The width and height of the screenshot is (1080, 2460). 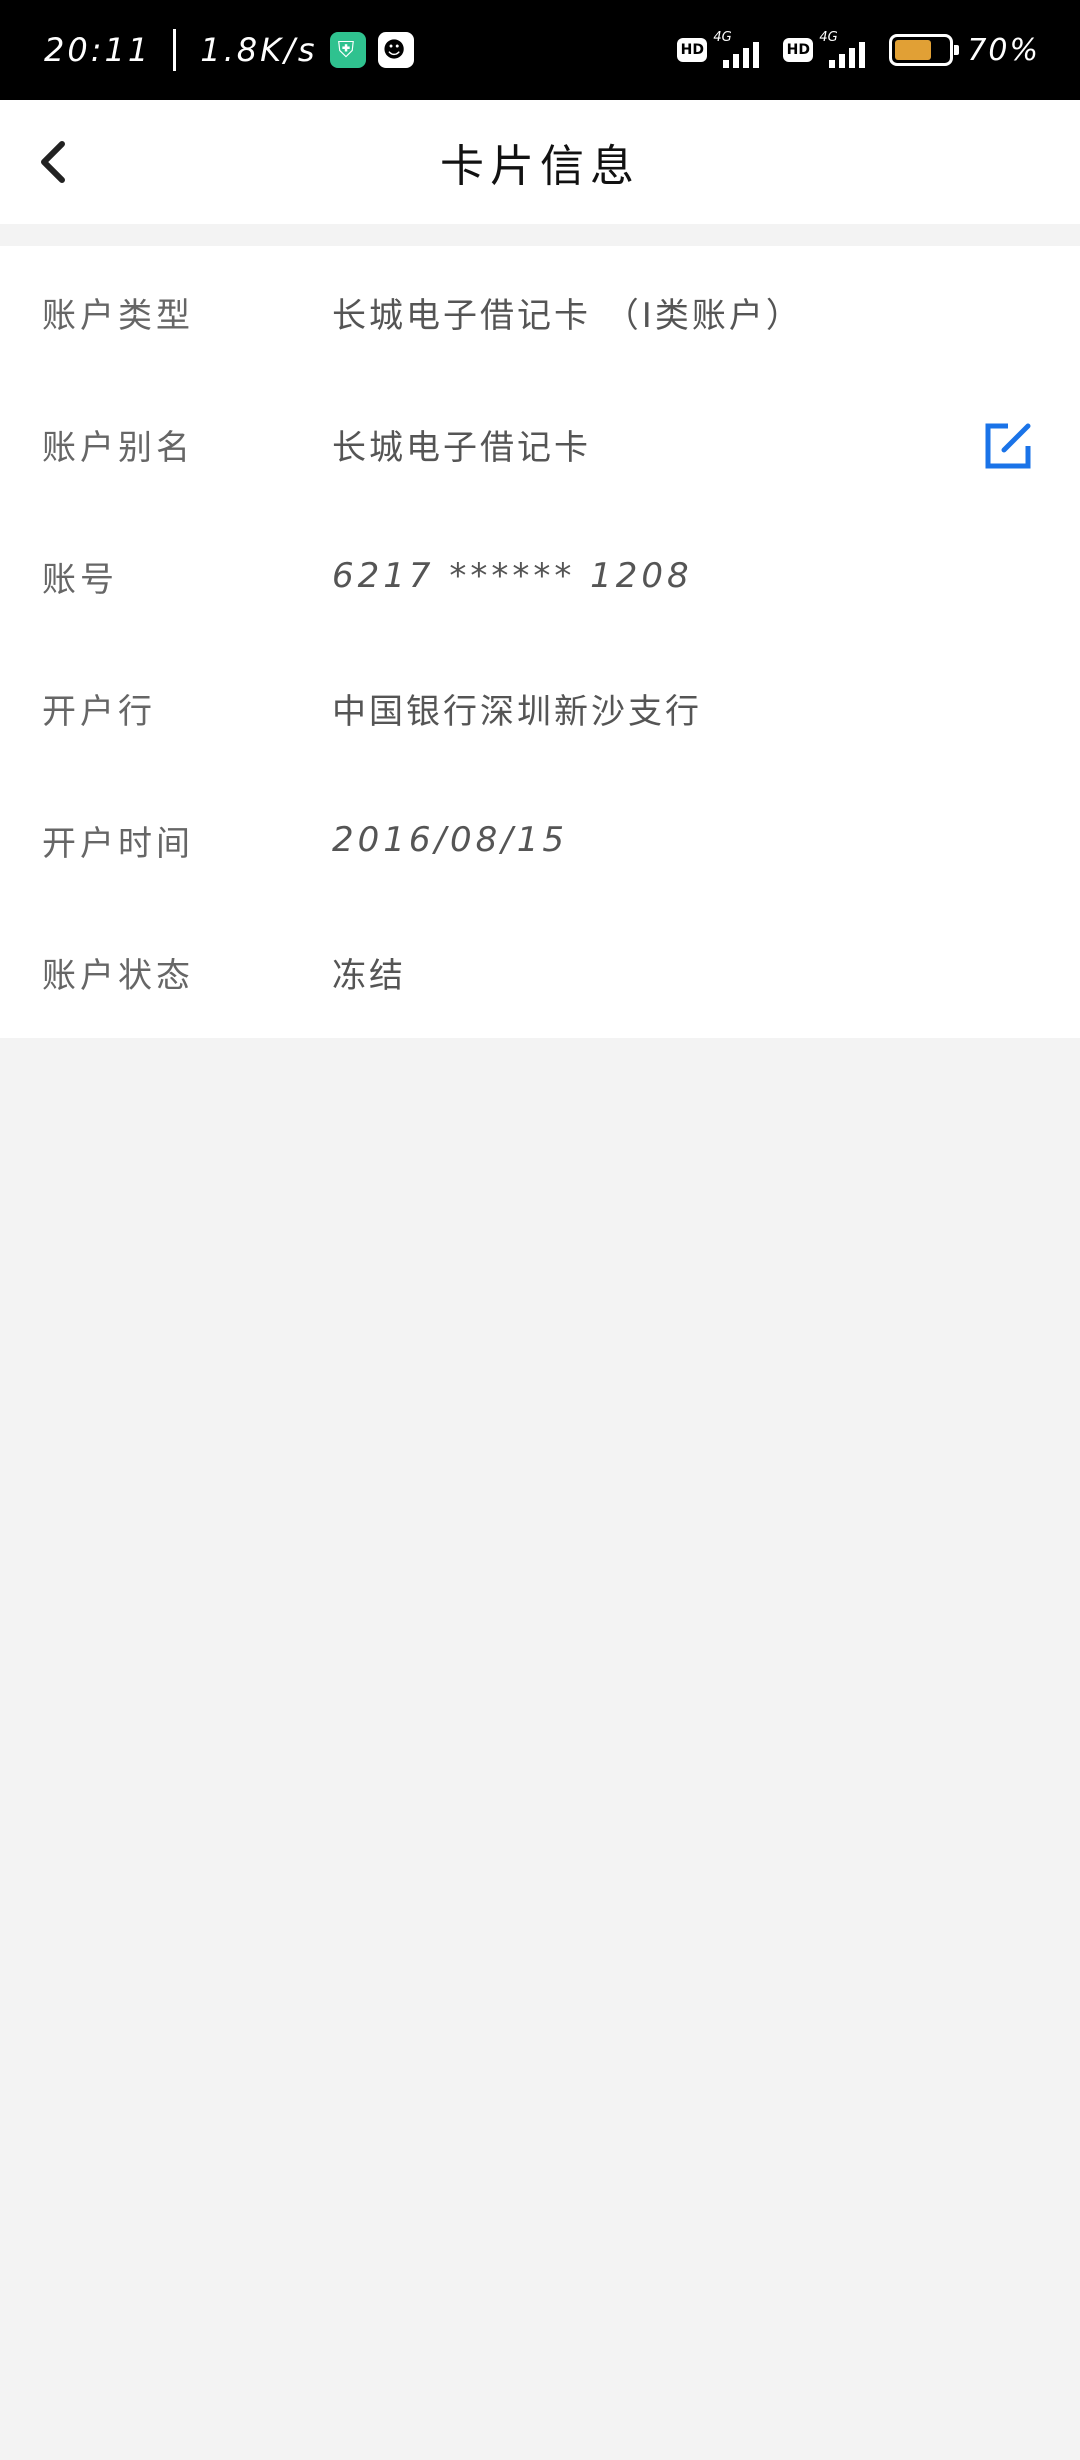 What do you see at coordinates (739, 50) in the screenshot?
I see `signal-icon-1: 4G` at bounding box center [739, 50].